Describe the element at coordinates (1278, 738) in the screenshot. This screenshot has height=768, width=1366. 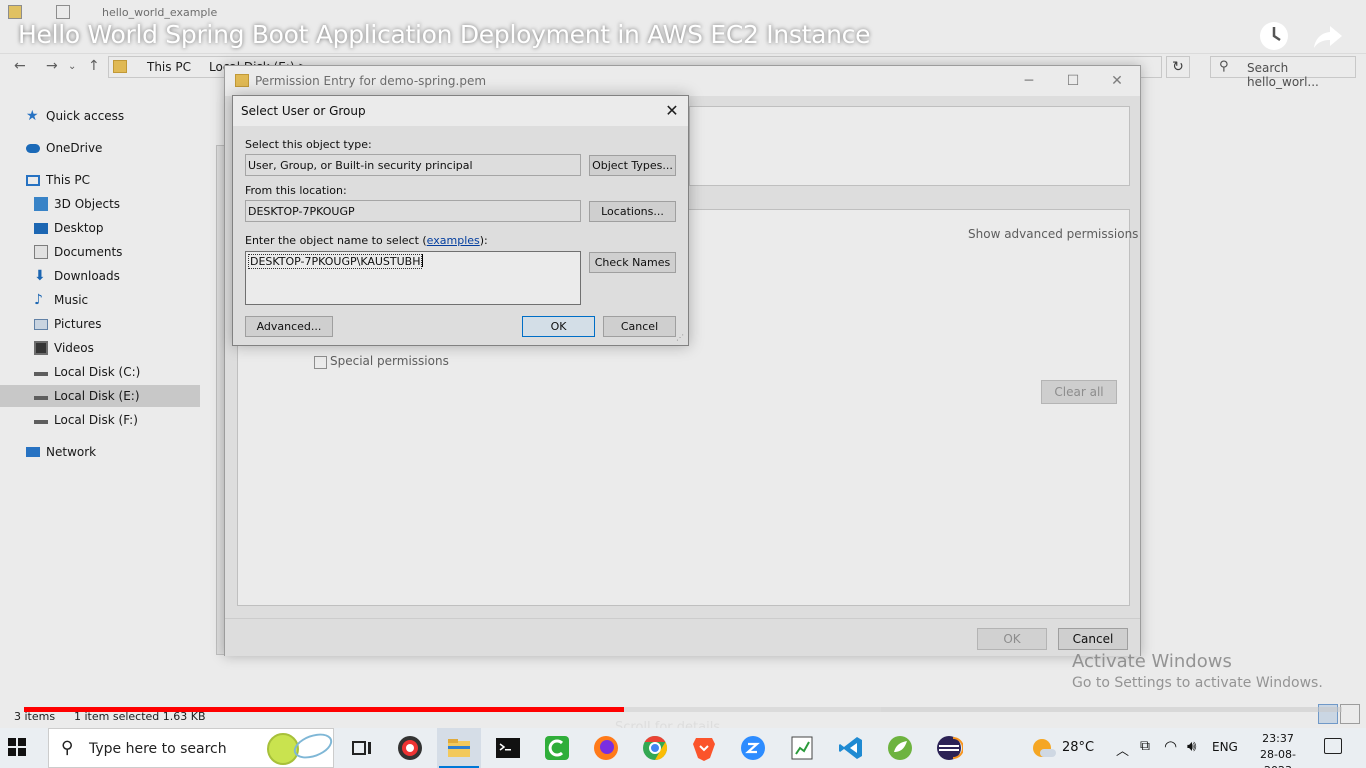
I see `clock-time: 23:37` at that location.